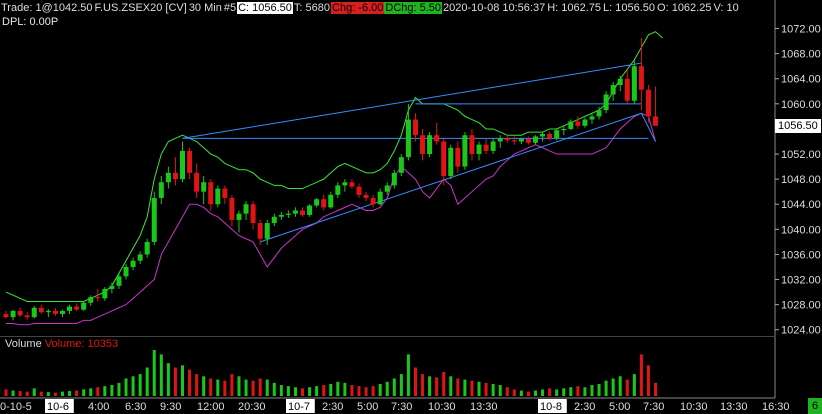  I want to click on volume-pane-label: Volume Volume: 10353, so click(61, 344).